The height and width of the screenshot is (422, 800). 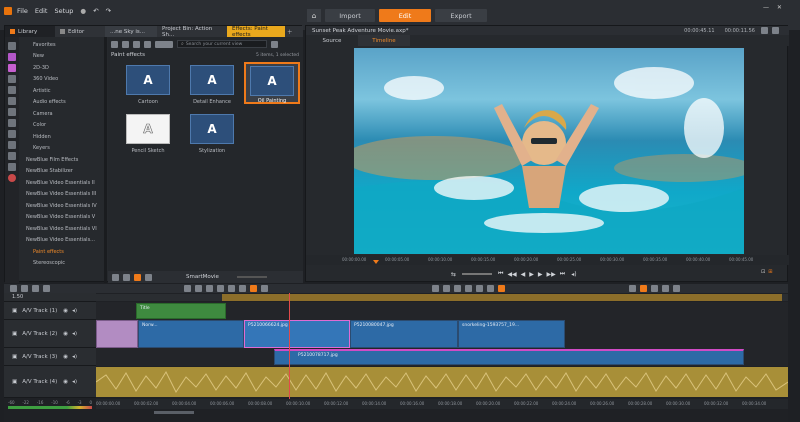 What do you see at coordinates (253, 288) in the screenshot?
I see `color-icon` at bounding box center [253, 288].